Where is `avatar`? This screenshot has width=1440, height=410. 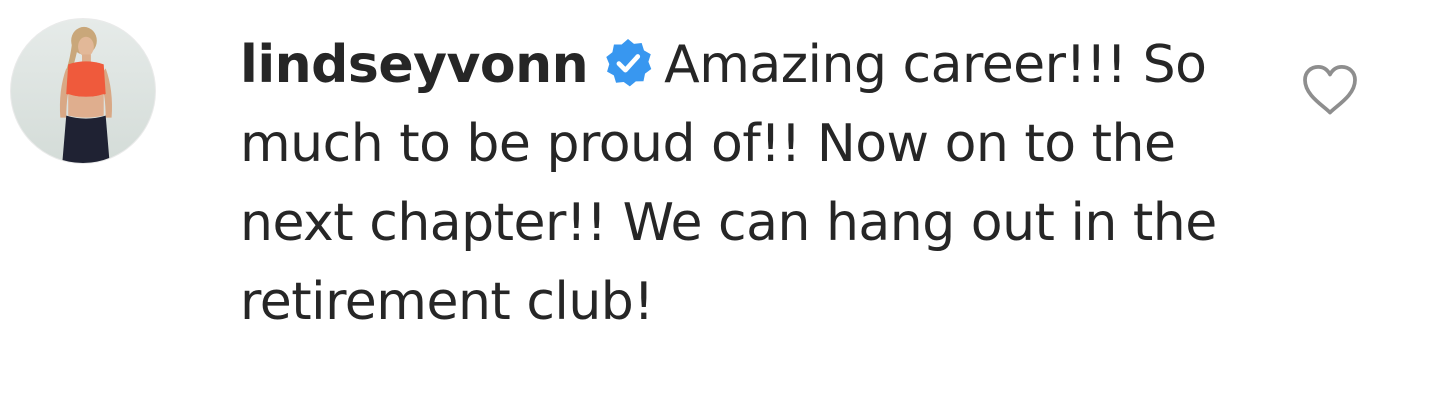 avatar is located at coordinates (83, 91).